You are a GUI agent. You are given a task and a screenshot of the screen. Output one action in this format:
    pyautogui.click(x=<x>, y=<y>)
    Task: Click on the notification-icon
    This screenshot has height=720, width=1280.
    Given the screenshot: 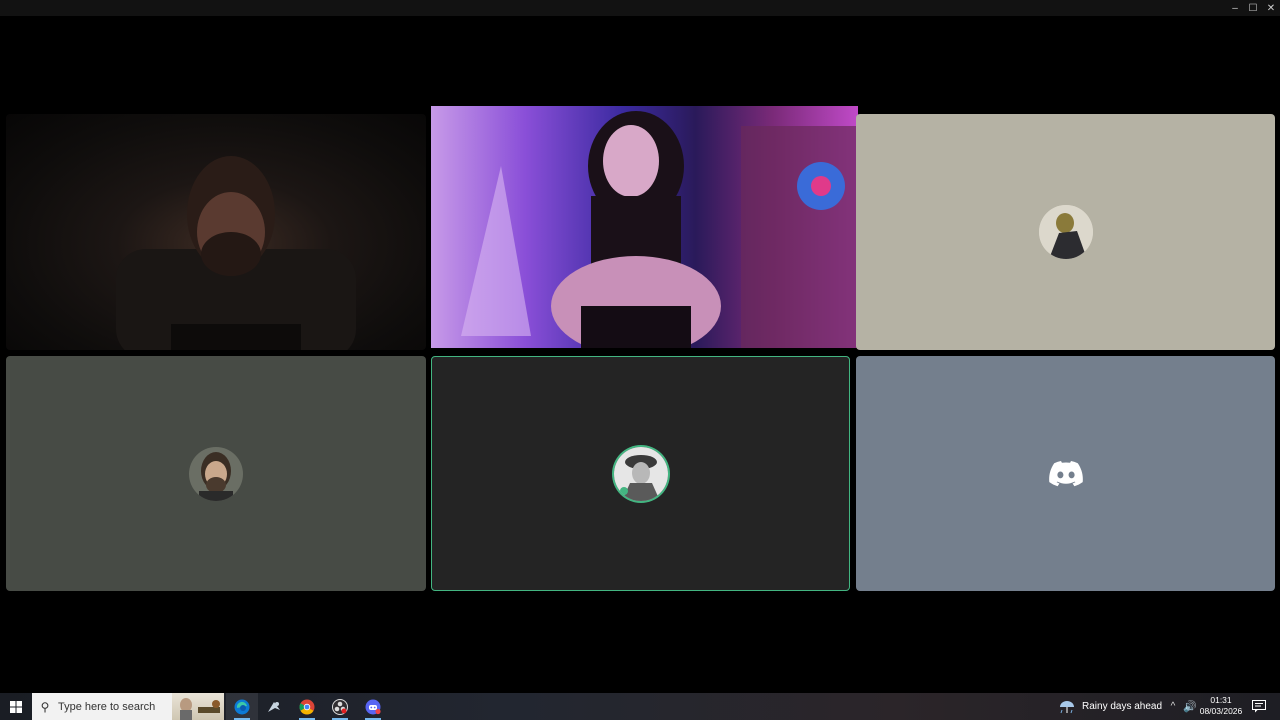 What is the action you would take?
    pyautogui.click(x=1259, y=706)
    